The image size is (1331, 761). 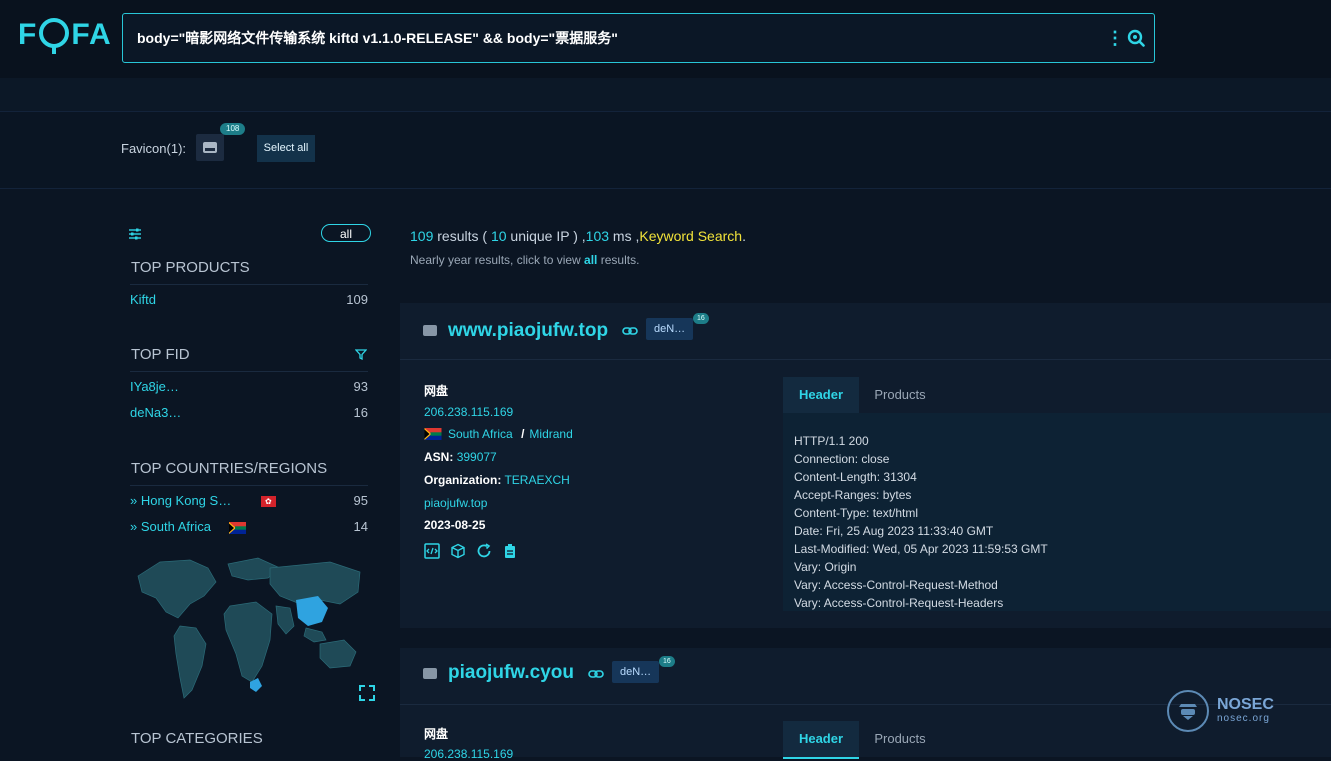 What do you see at coordinates (422, 236) in the screenshot?
I see `result-count: 109` at bounding box center [422, 236].